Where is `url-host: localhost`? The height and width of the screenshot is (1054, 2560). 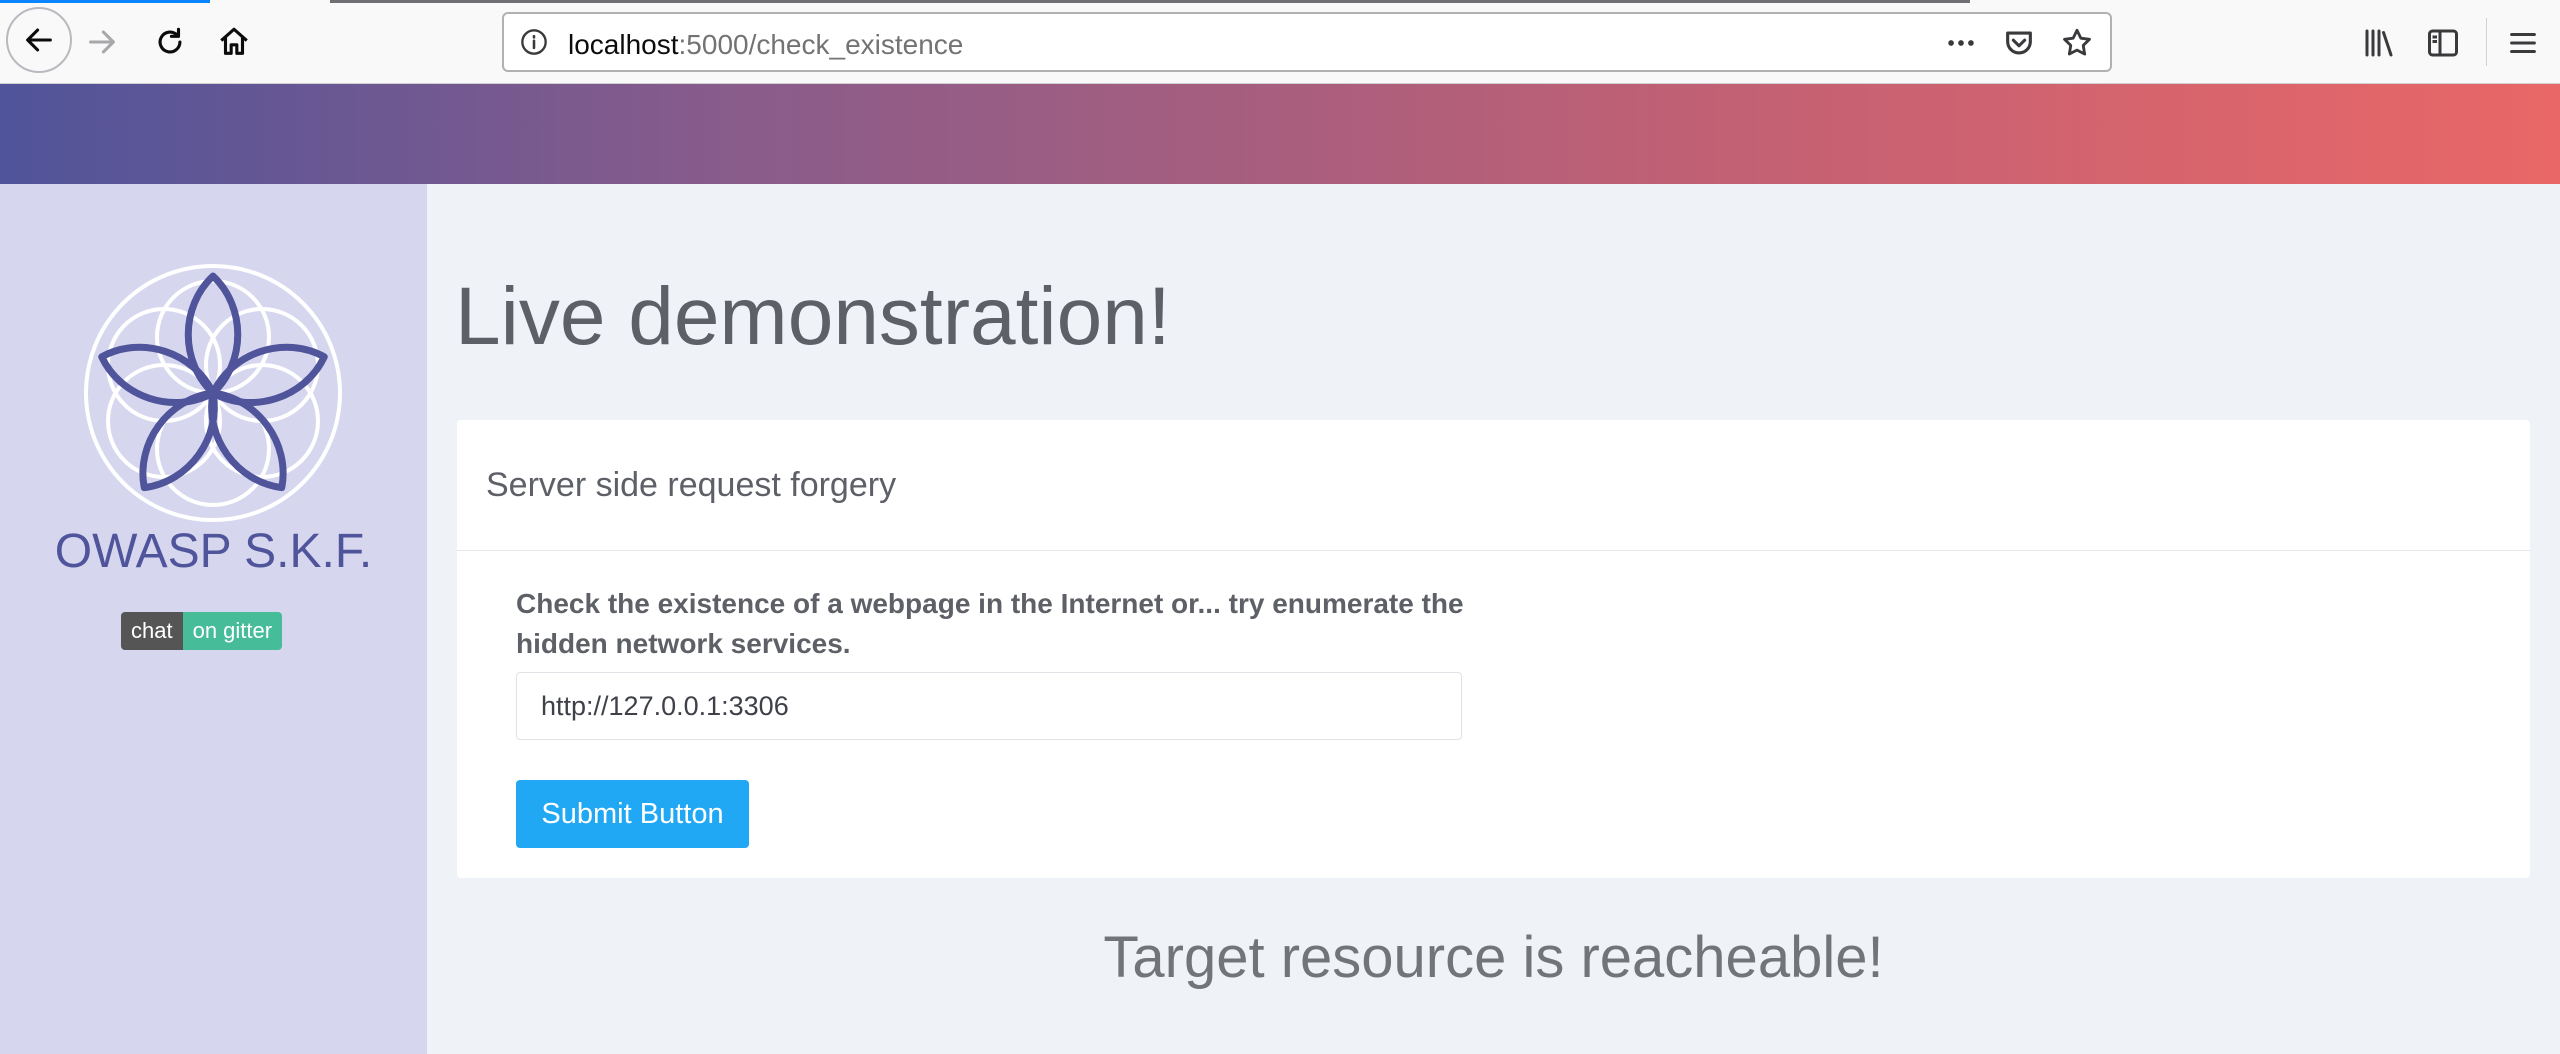
url-host: localhost is located at coordinates (623, 44).